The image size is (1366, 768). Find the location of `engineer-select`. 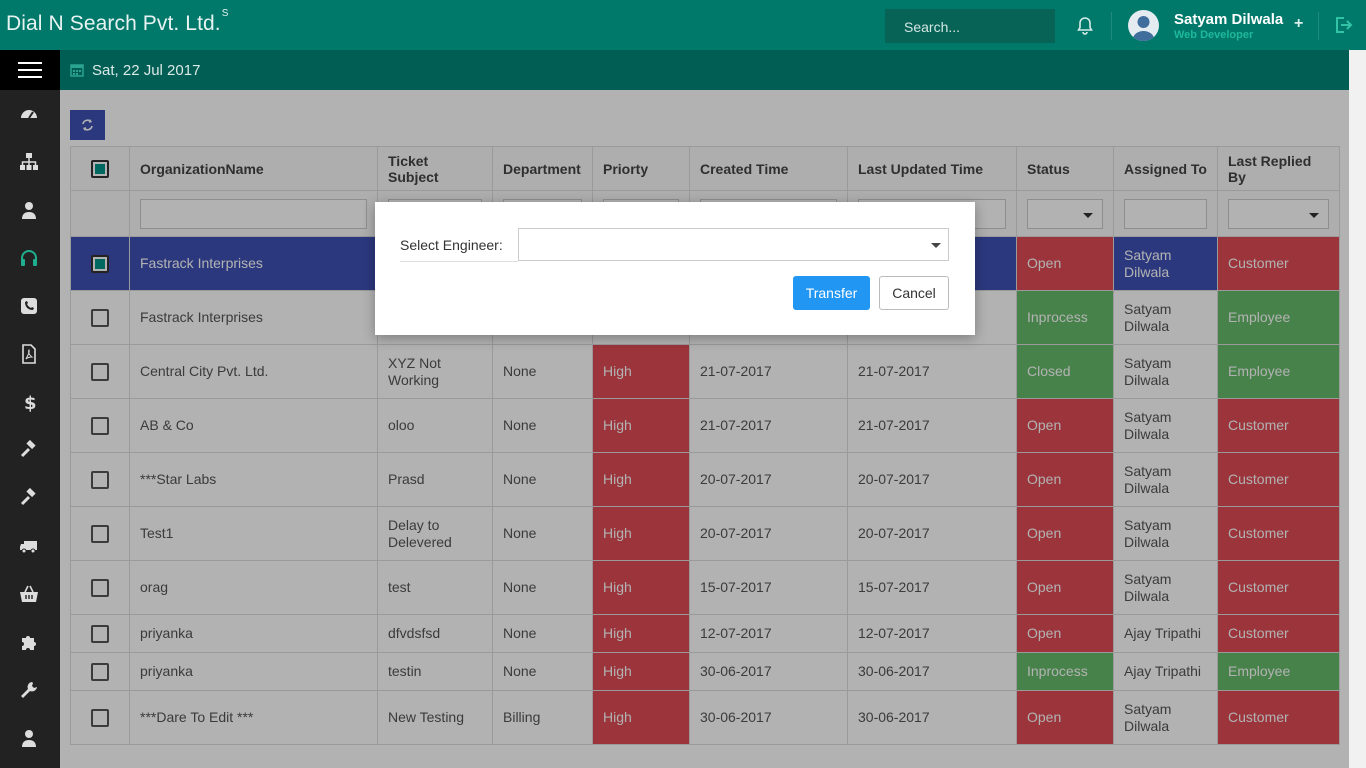

engineer-select is located at coordinates (733, 244).